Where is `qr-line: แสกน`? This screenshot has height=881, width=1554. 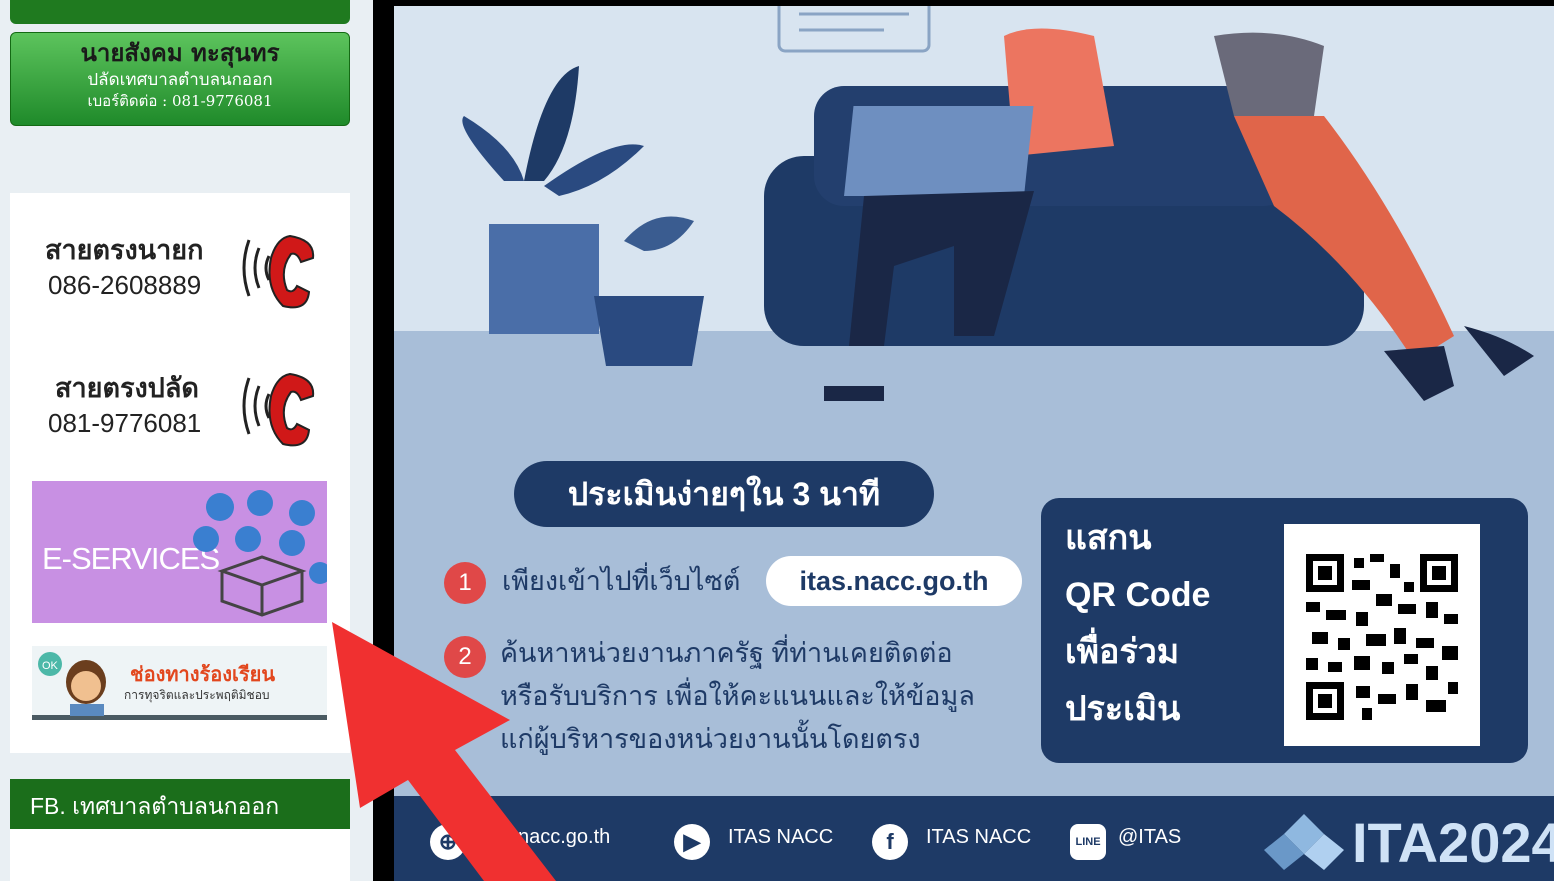 qr-line: แสกน is located at coordinates (1108, 538).